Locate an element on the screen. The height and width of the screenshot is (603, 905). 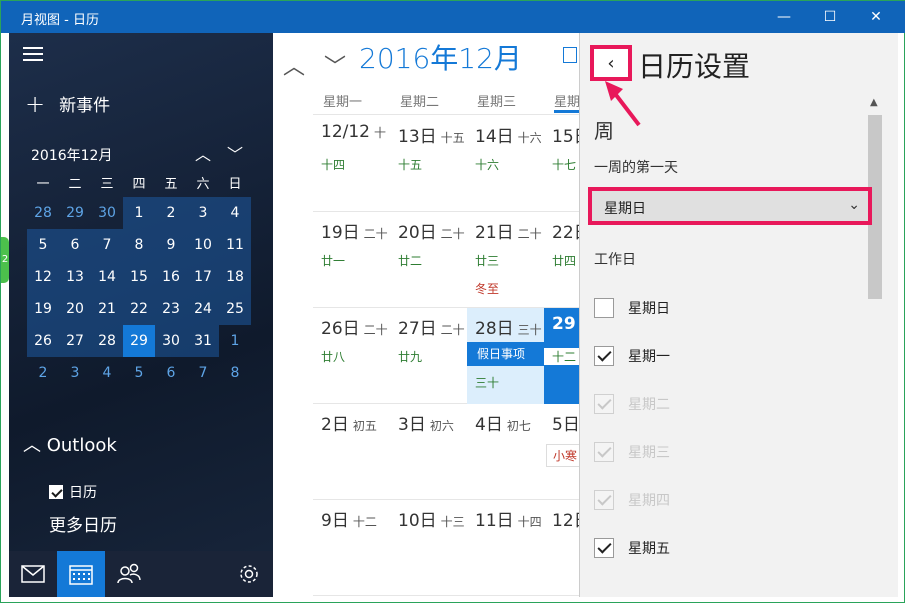
workday-checkbox-item: 星期日 is located at coordinates (714, 308).